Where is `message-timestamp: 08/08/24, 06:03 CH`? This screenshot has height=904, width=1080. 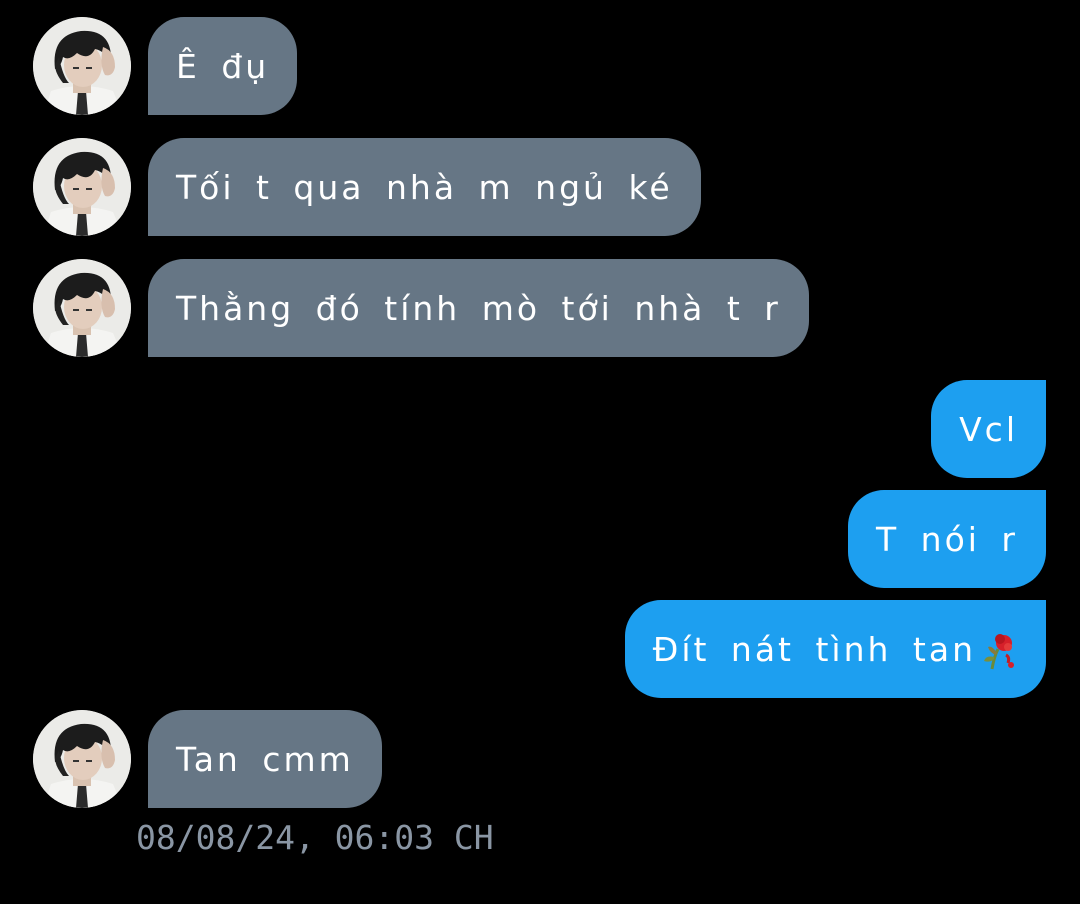 message-timestamp: 08/08/24, 06:03 CH is located at coordinates (315, 837).